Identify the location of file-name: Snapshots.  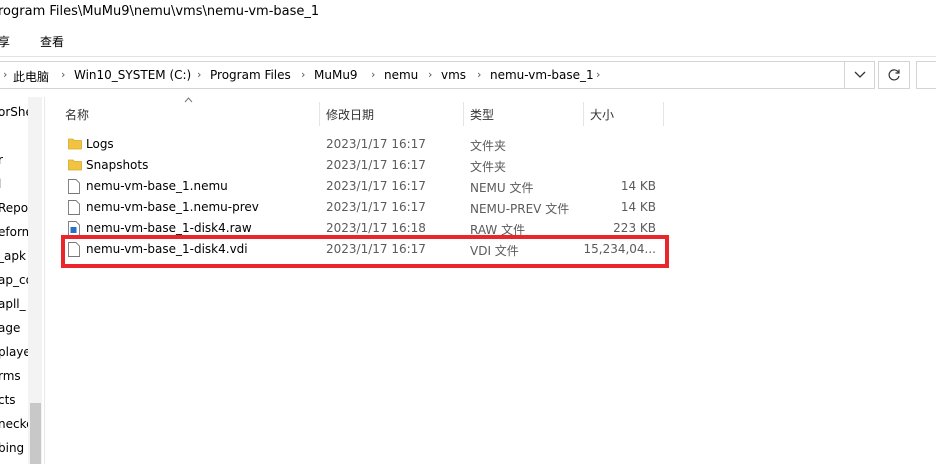
(117, 165).